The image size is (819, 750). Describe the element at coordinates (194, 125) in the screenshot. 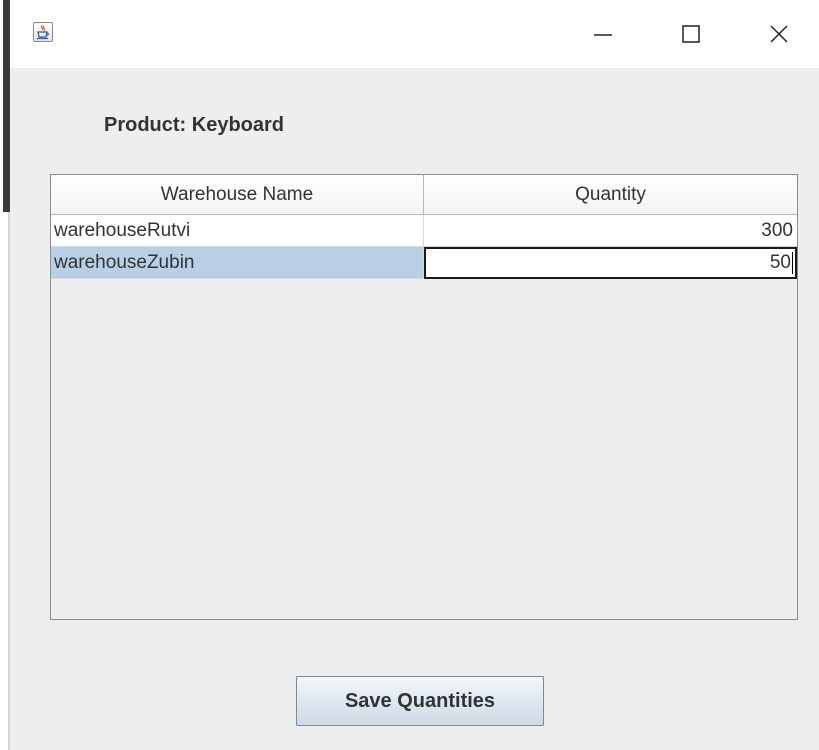

I see `product-label: Product: Keyboard` at that location.